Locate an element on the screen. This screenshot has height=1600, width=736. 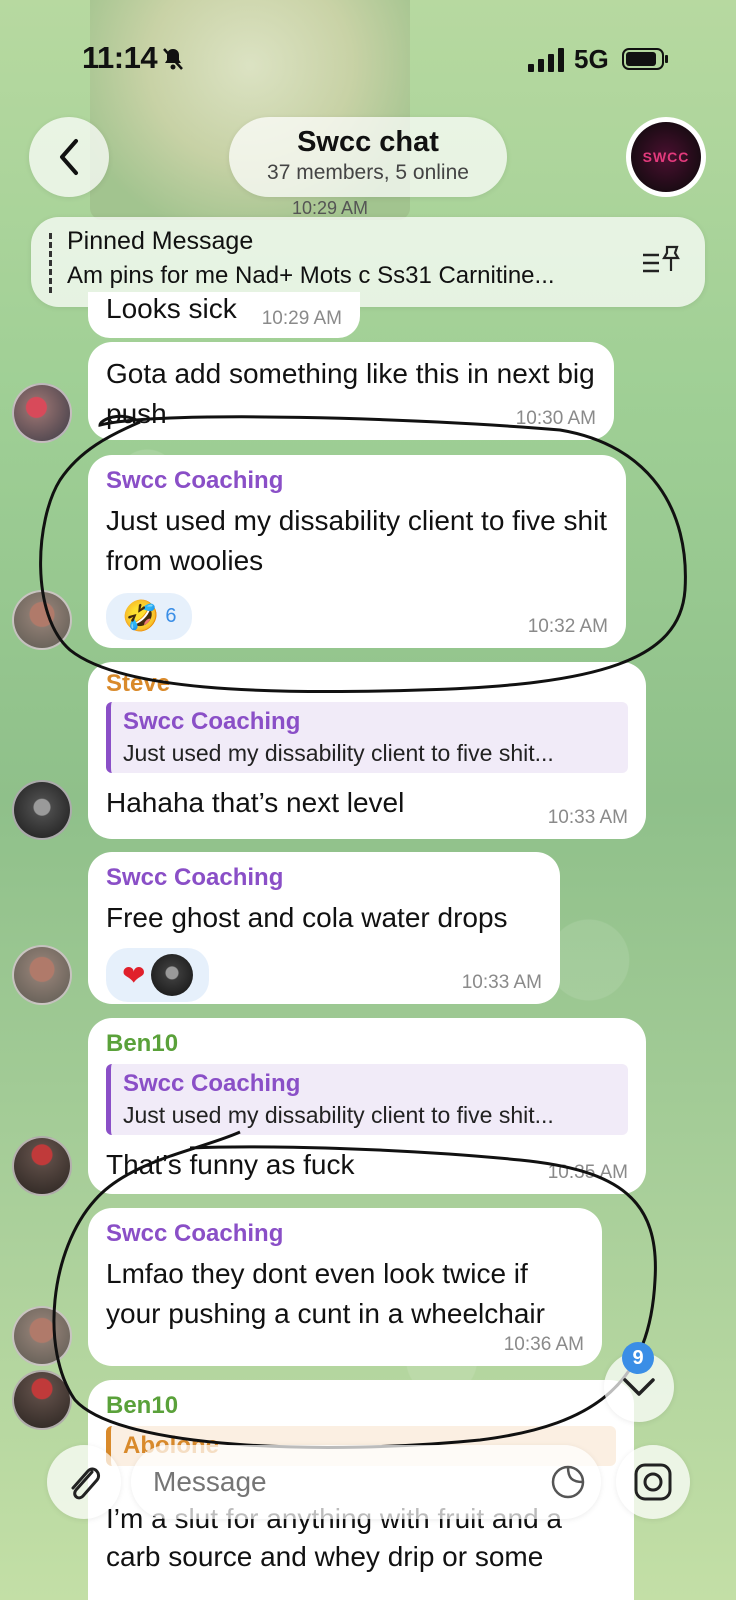
attach-button is located at coordinates (84, 1482).